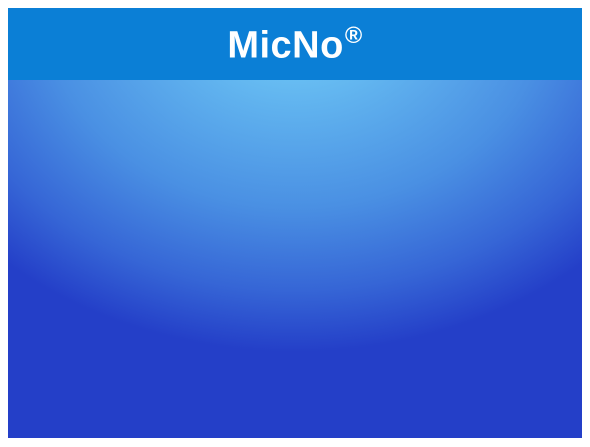  What do you see at coordinates (353, 34) in the screenshot?
I see `registered-mark: ®` at bounding box center [353, 34].